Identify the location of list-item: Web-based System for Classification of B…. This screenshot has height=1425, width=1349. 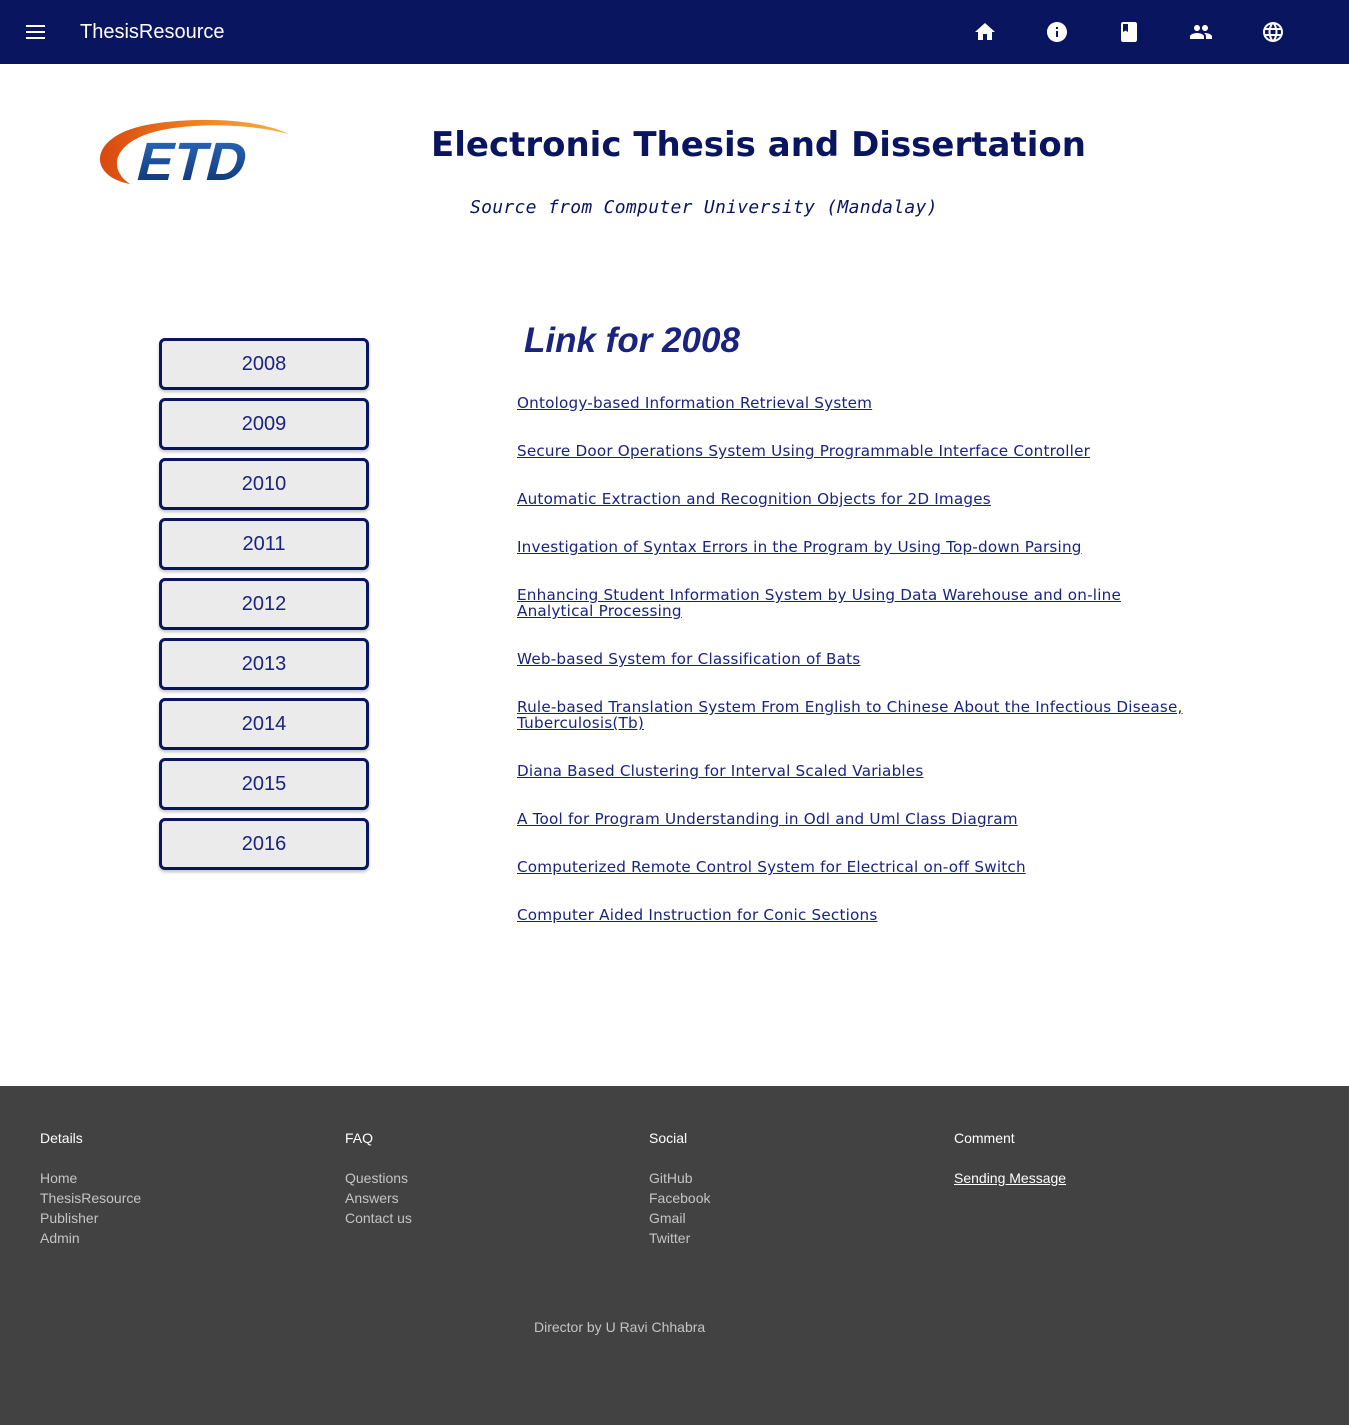
(857, 659).